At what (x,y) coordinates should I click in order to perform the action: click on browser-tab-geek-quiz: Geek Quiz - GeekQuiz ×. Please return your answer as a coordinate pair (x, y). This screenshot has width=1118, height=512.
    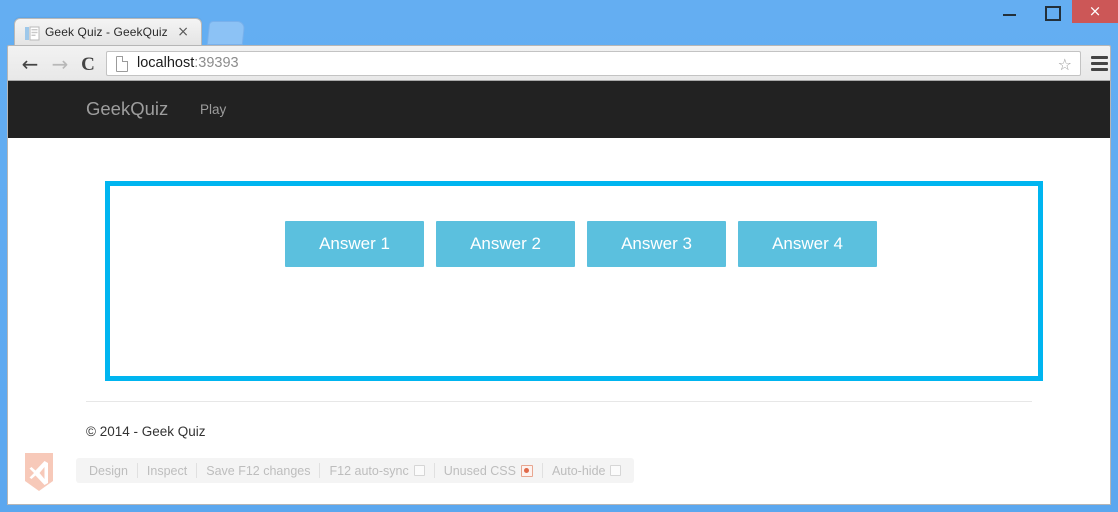
    Looking at the image, I should click on (108, 32).